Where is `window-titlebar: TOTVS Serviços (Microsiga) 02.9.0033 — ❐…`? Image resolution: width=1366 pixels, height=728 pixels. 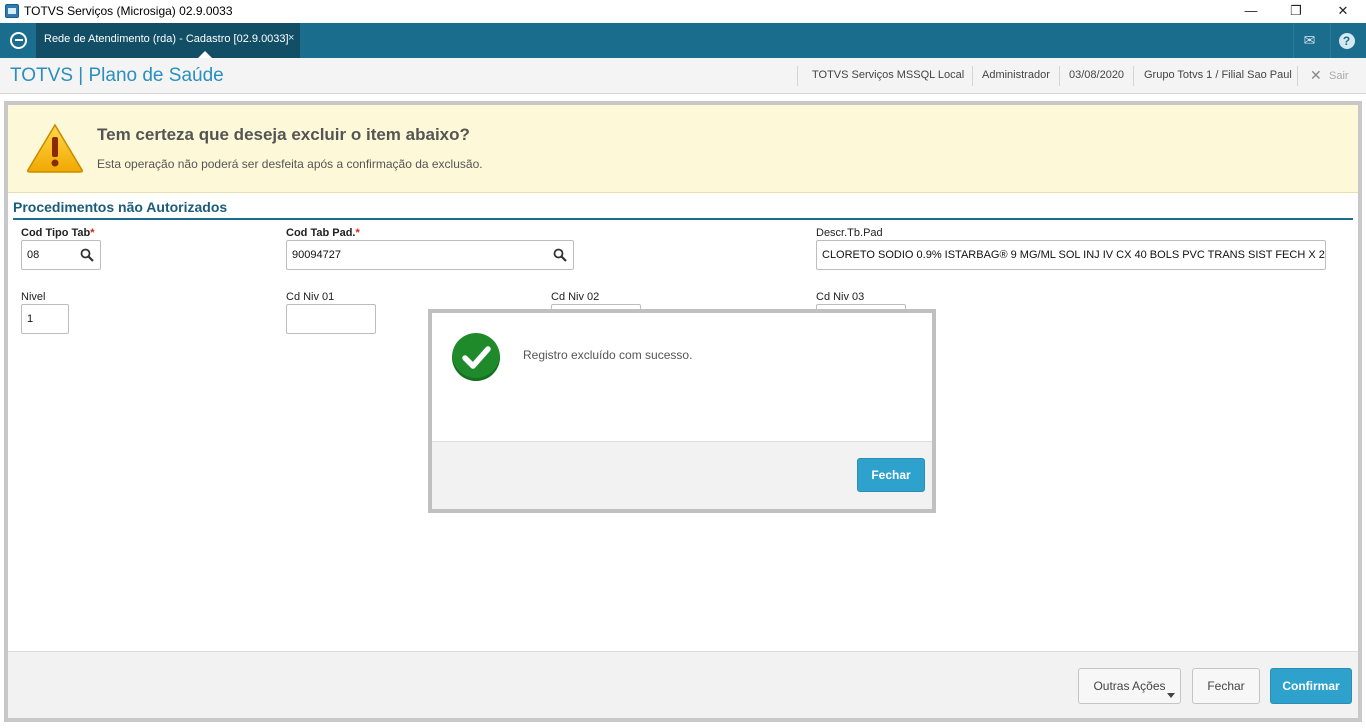
window-titlebar: TOTVS Serviços (Microsiga) 02.9.0033 — ❐… is located at coordinates (683, 11).